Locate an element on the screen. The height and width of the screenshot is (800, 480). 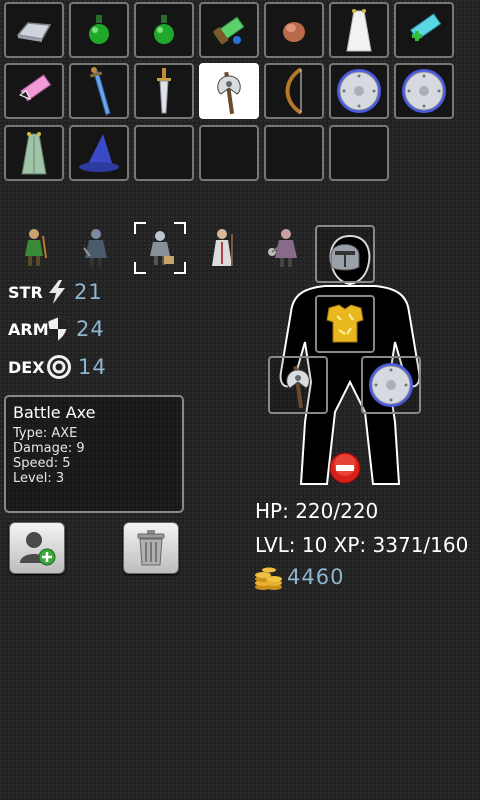
inventory-slot-longbow is located at coordinates (294, 91).